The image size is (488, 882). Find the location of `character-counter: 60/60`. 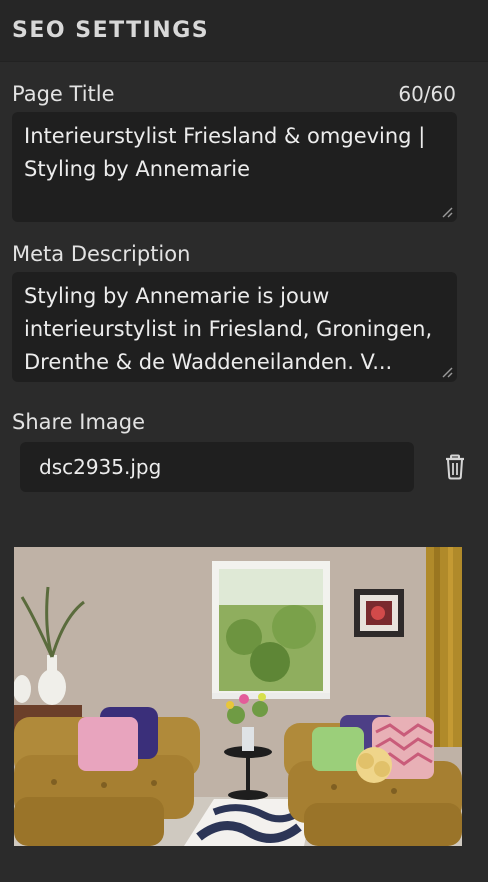

character-counter: 60/60 is located at coordinates (427, 94).